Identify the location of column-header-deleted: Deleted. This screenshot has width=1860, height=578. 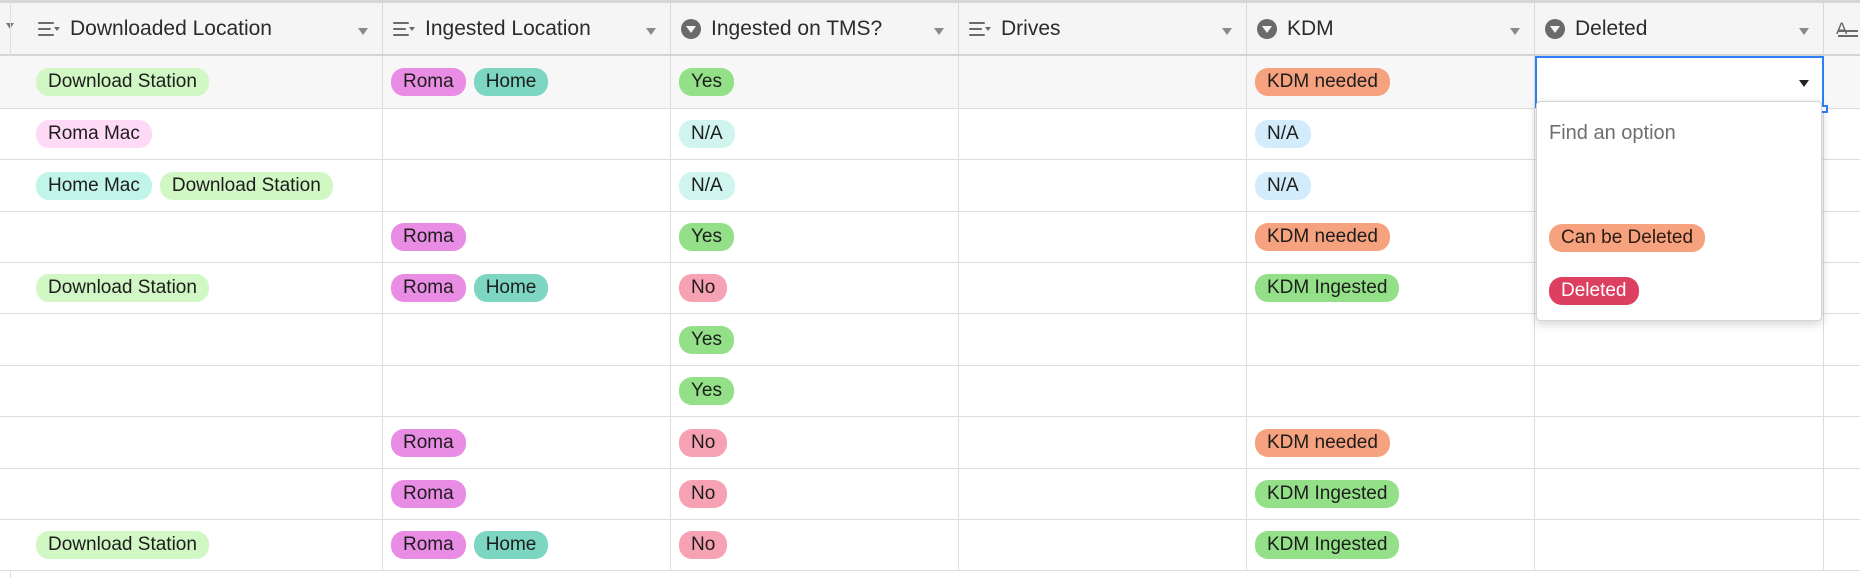
(1679, 28).